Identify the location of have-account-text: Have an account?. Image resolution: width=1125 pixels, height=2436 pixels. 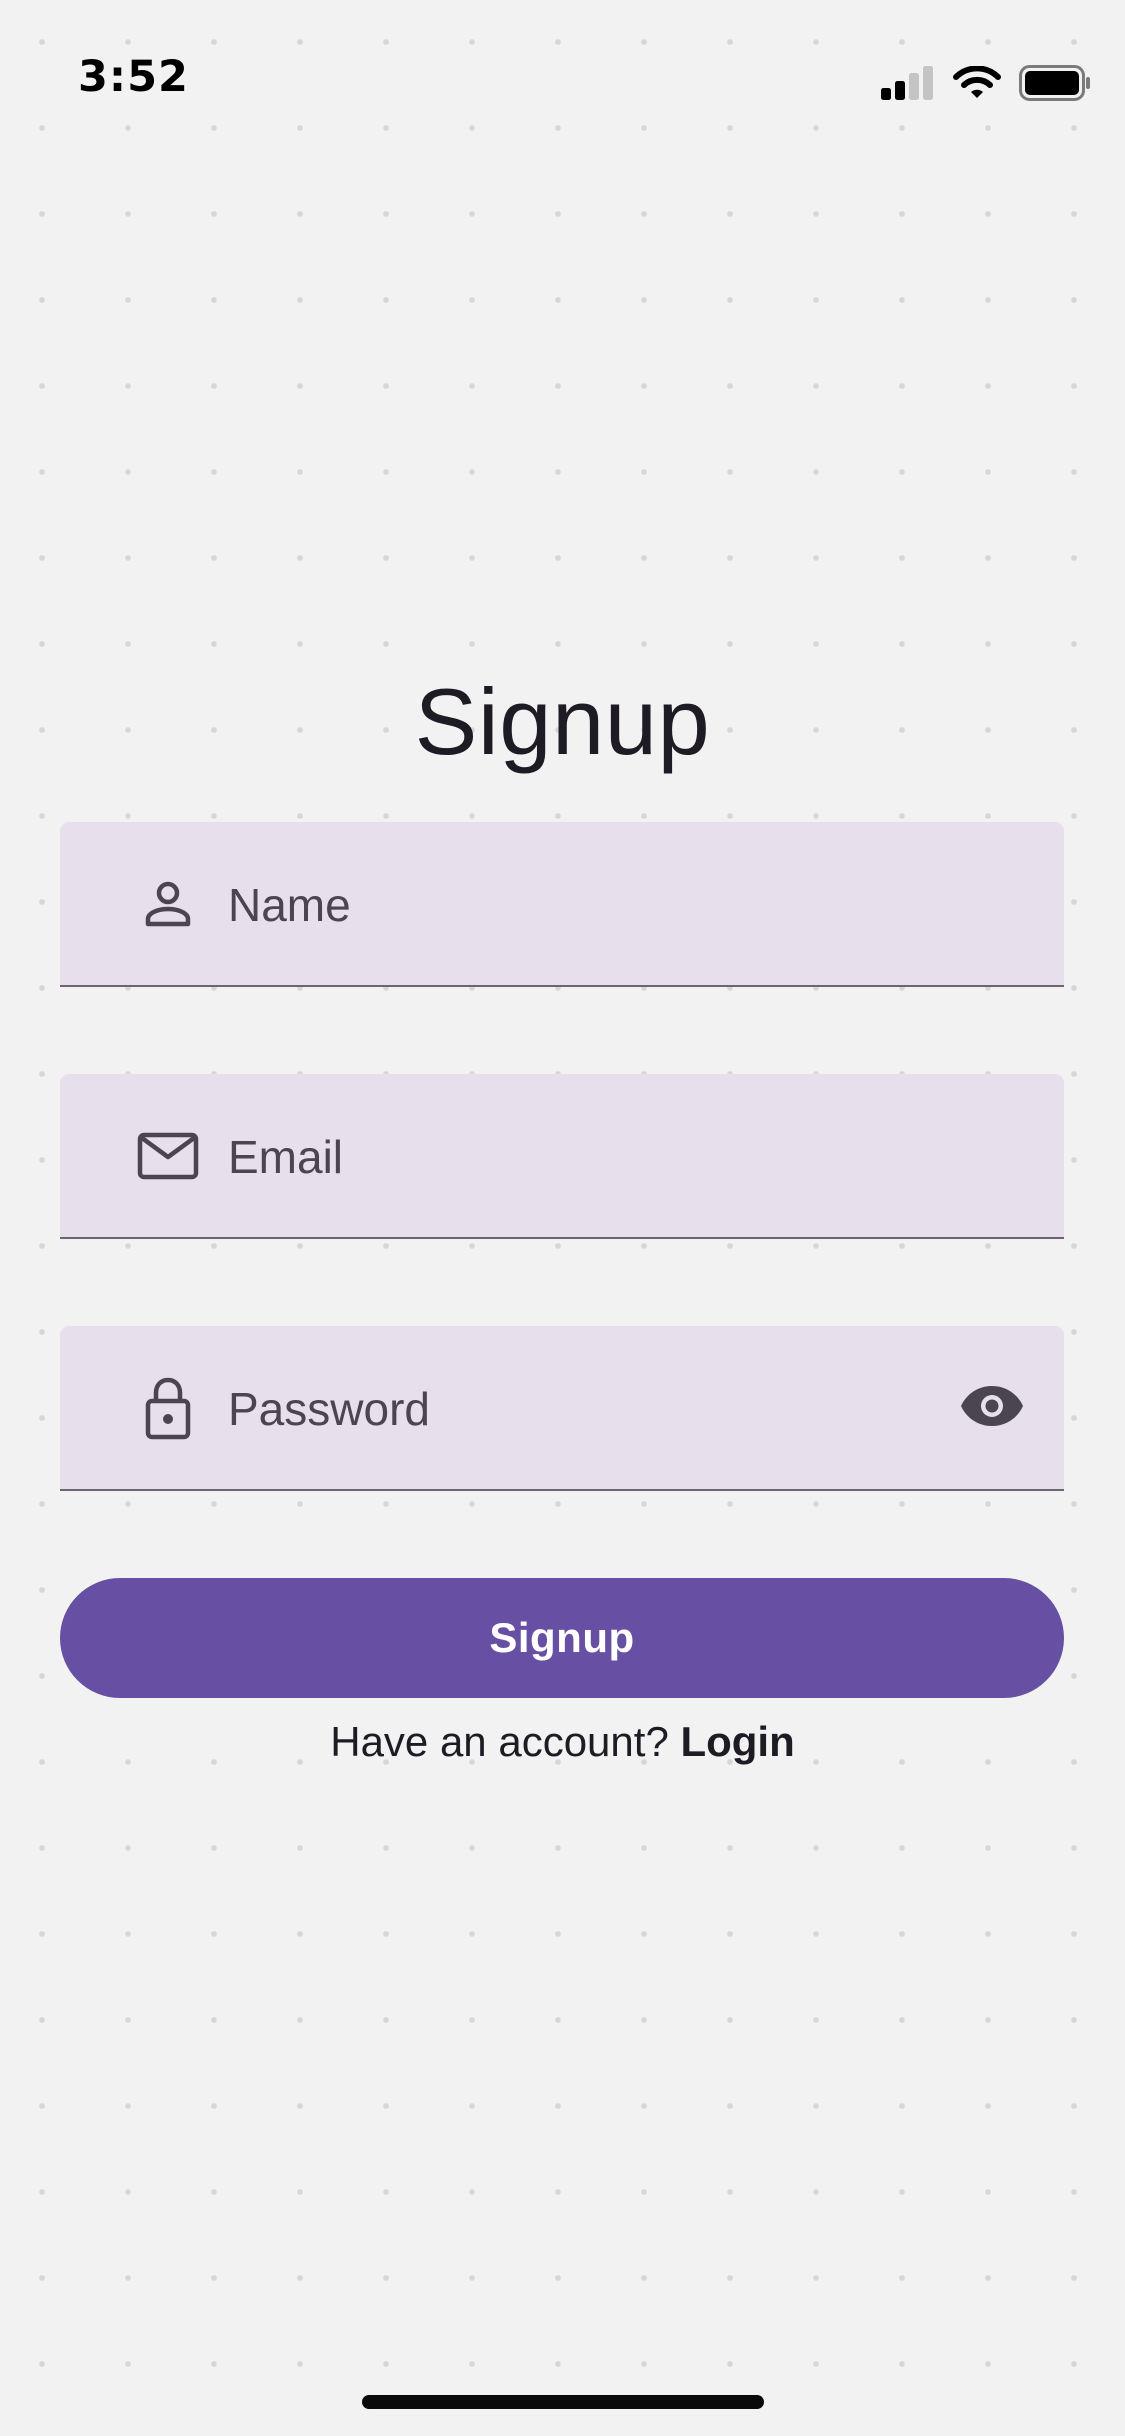
(505, 1741).